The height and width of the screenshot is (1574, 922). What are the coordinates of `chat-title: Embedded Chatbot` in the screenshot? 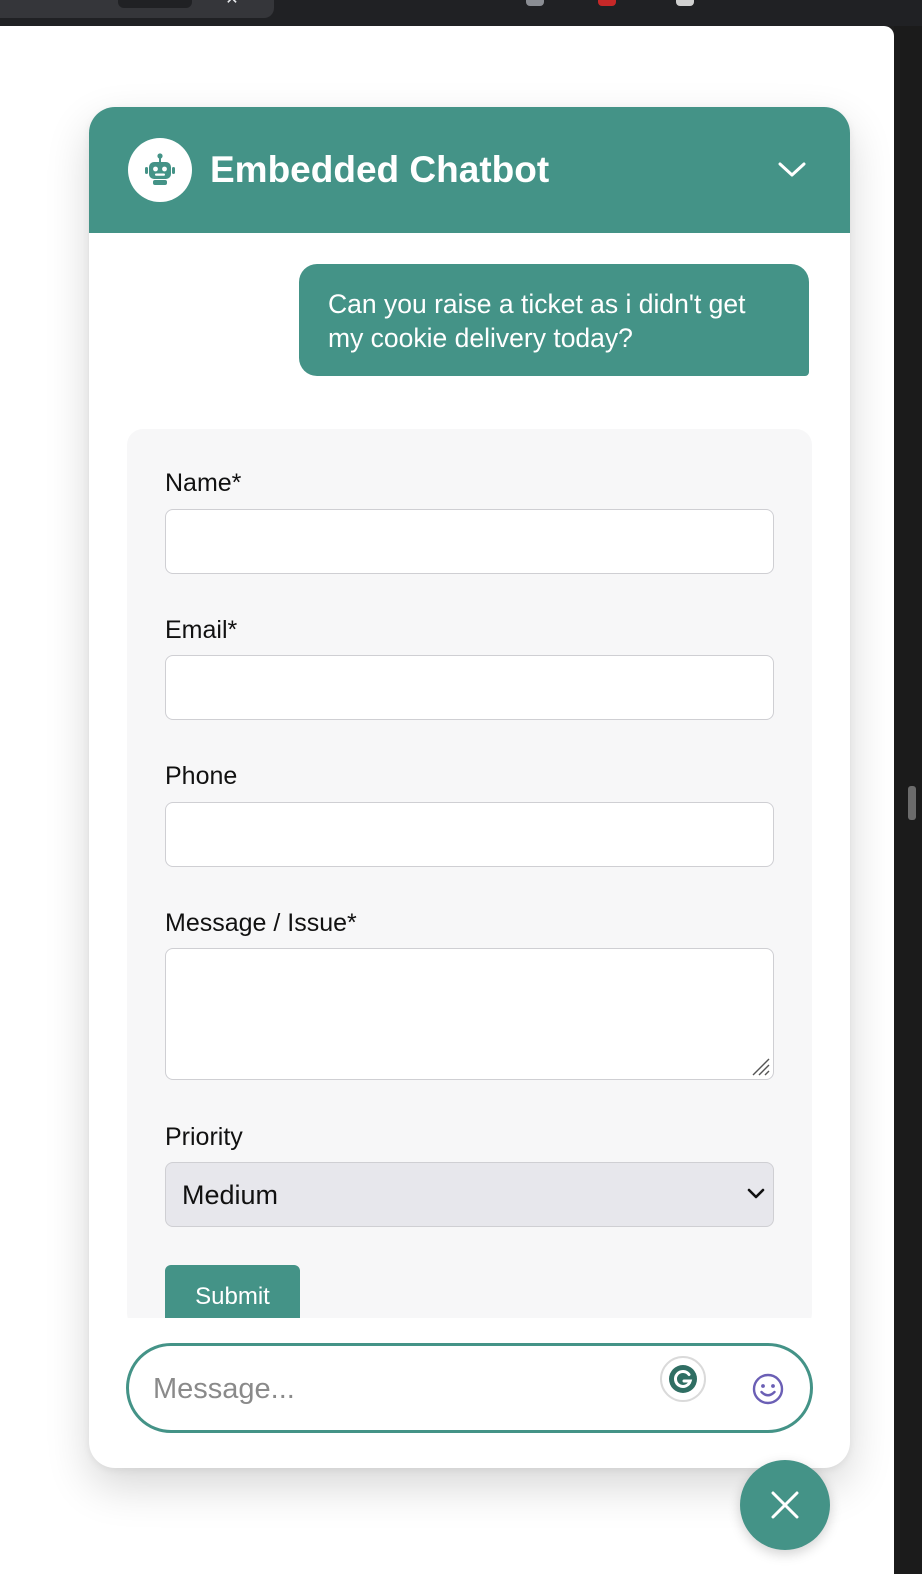 It's located at (380, 169).